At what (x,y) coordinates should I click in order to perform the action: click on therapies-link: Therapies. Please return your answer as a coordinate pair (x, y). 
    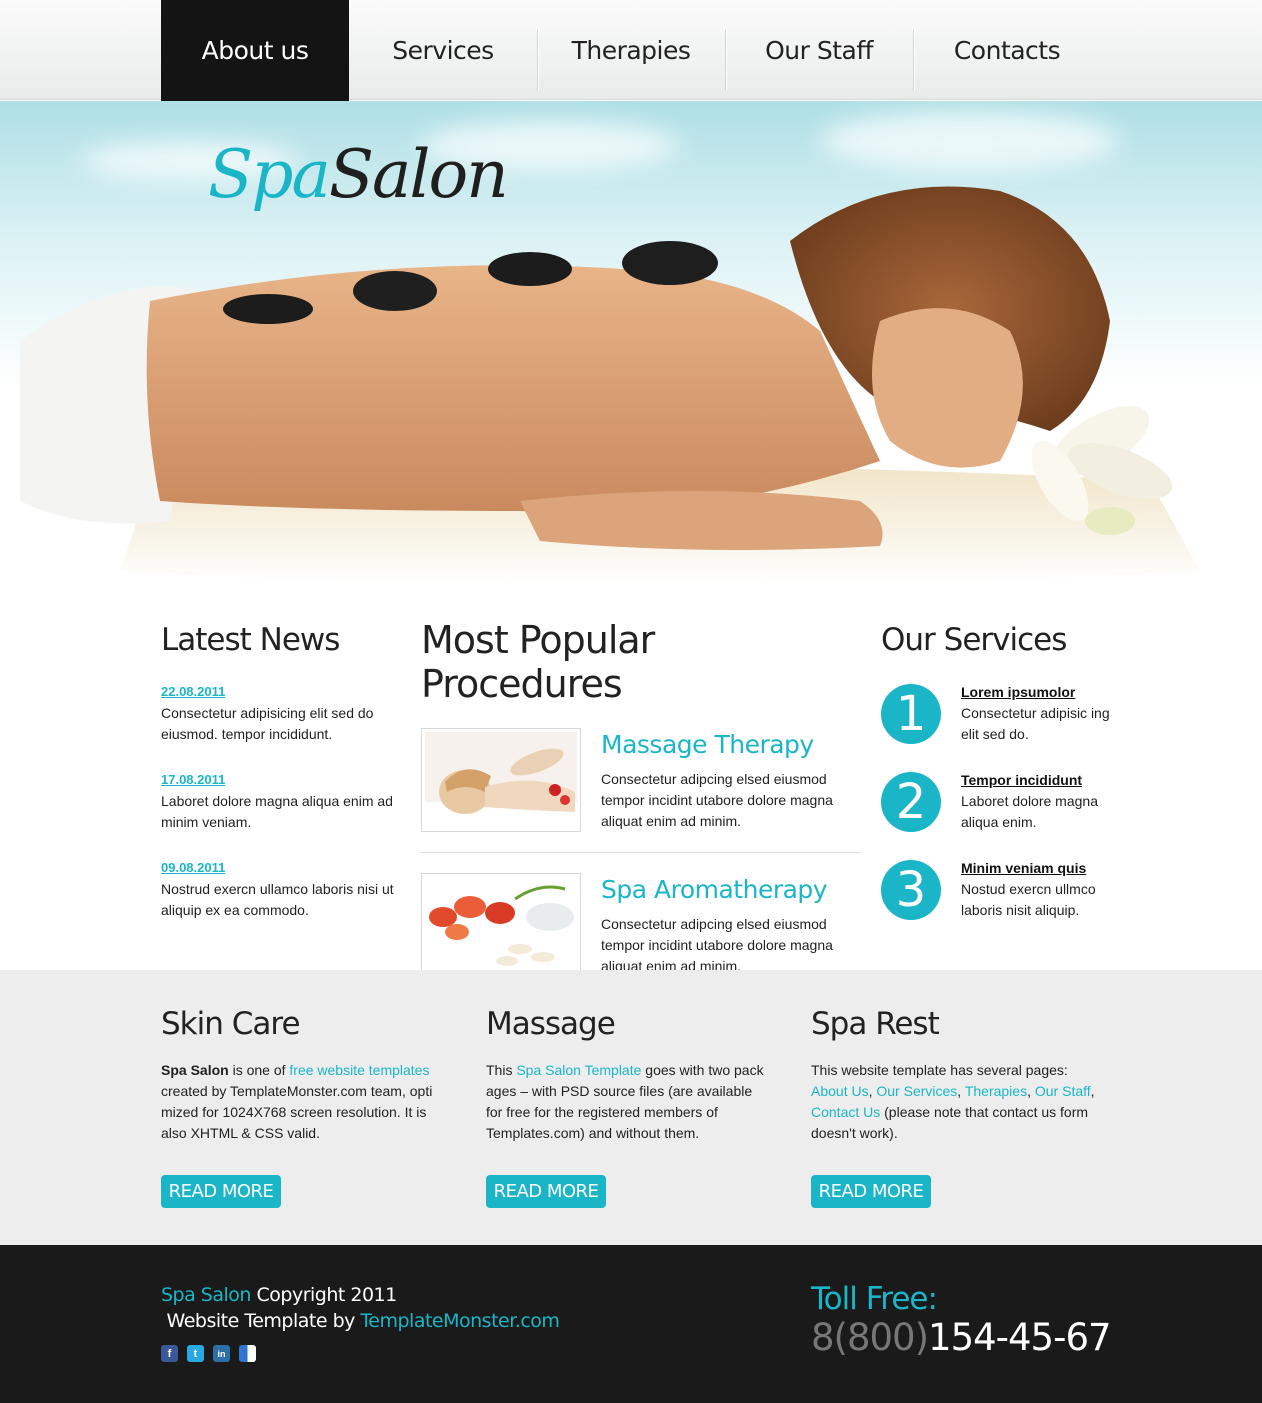
    Looking at the image, I should click on (996, 1091).